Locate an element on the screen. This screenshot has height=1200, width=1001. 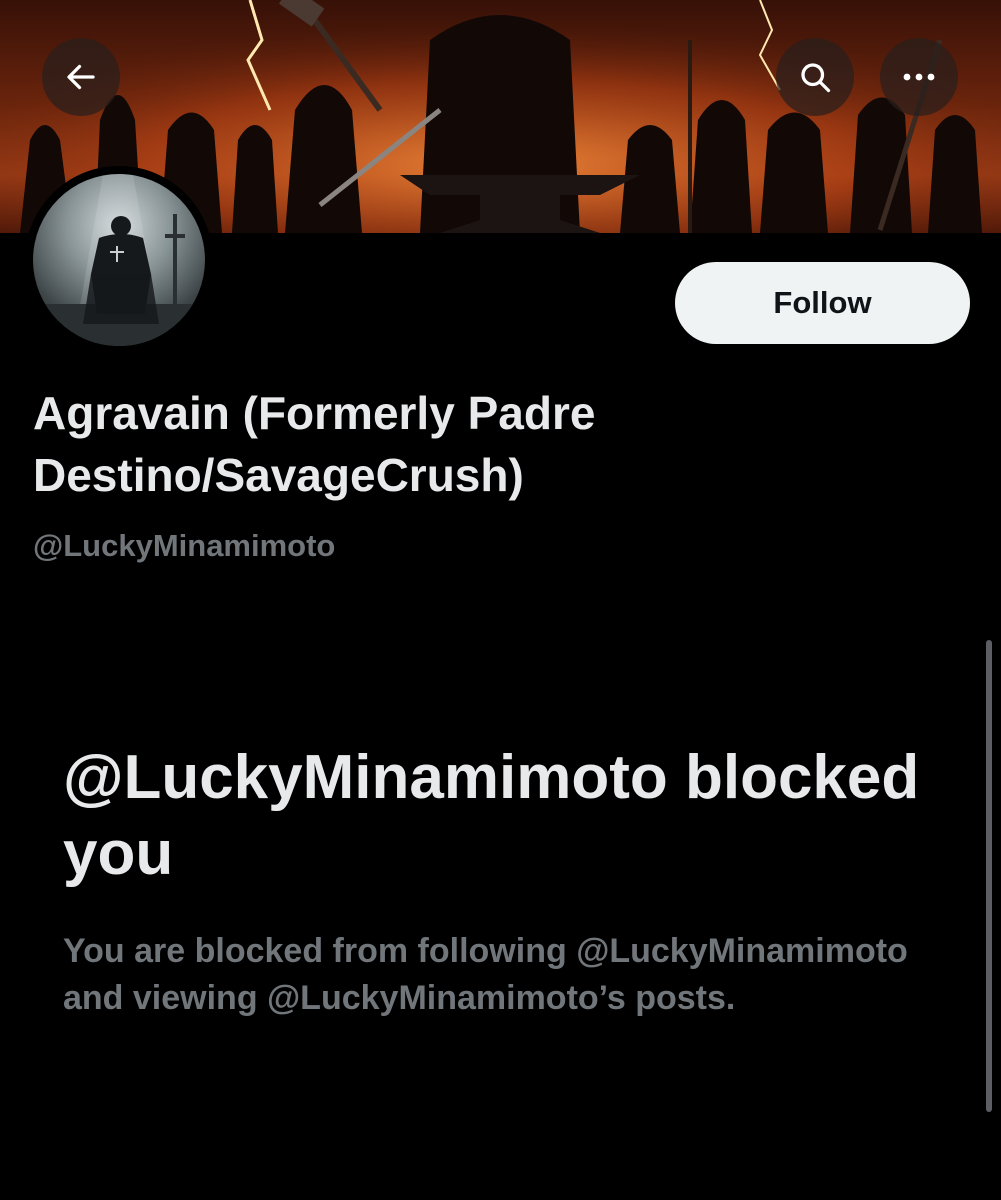
search-button is located at coordinates (815, 77).